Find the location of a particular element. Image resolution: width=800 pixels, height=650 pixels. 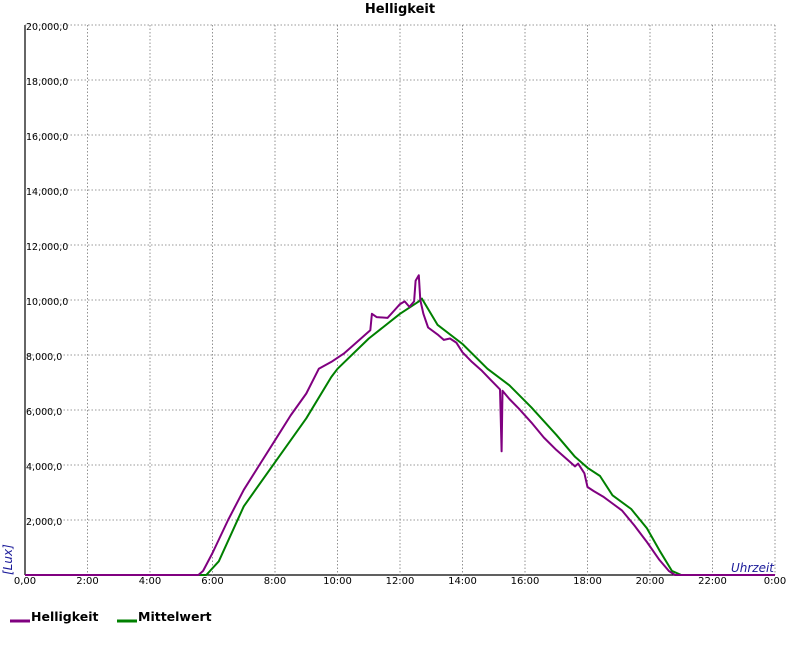

y-tick-label: 6,000,0 is located at coordinates (44, 412).